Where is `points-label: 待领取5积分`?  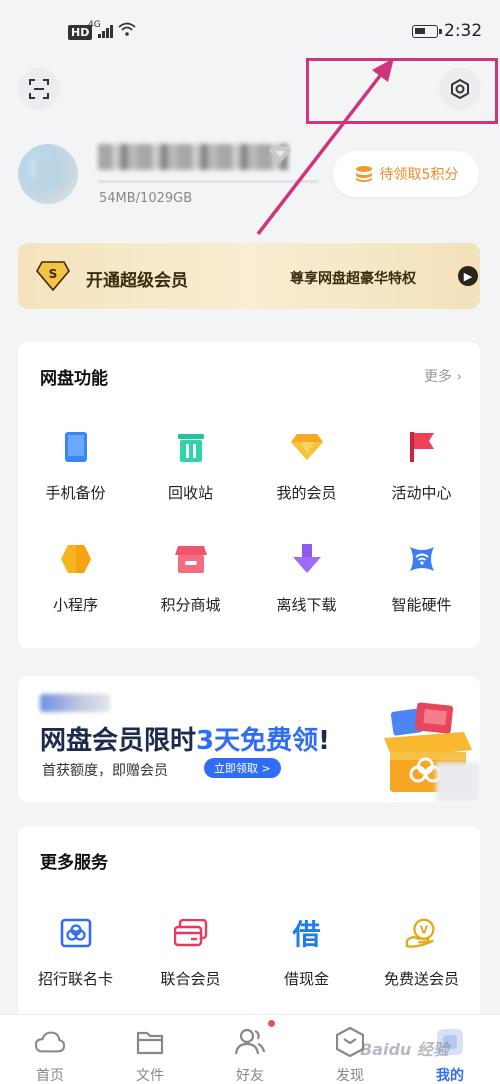
points-label: 待领取5积分 is located at coordinates (419, 175).